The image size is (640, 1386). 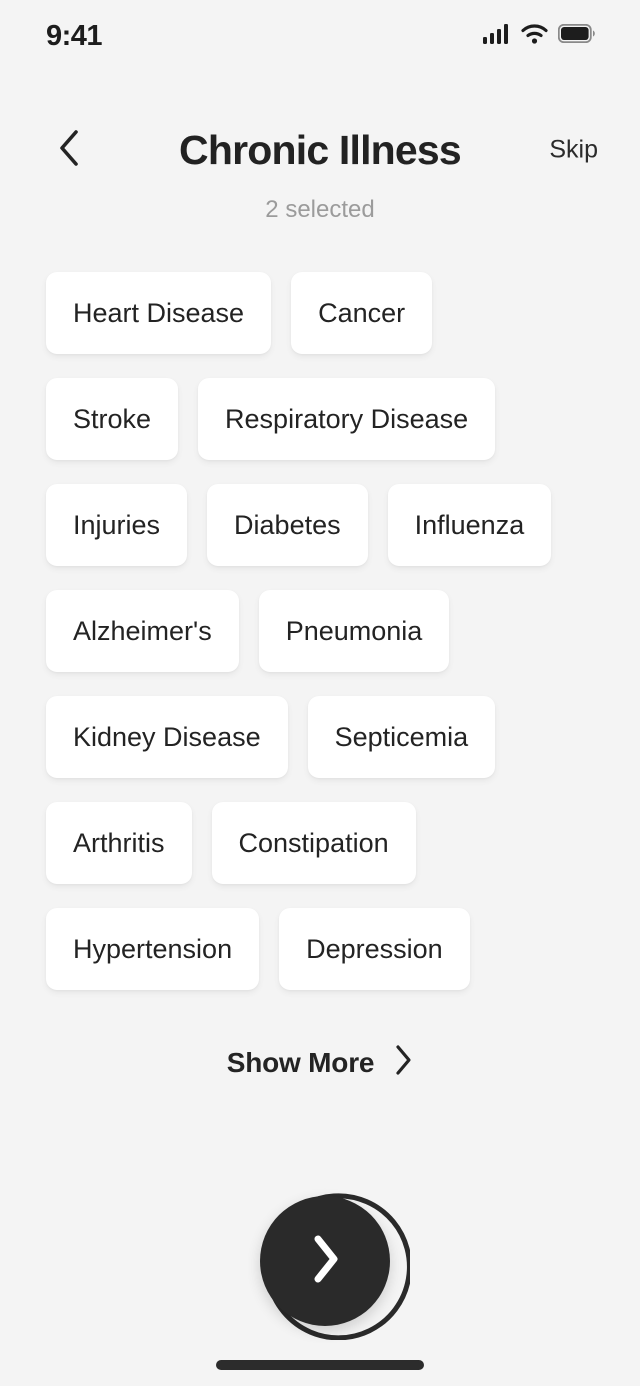 I want to click on chip-septicemia: Septicemia, so click(x=401, y=737).